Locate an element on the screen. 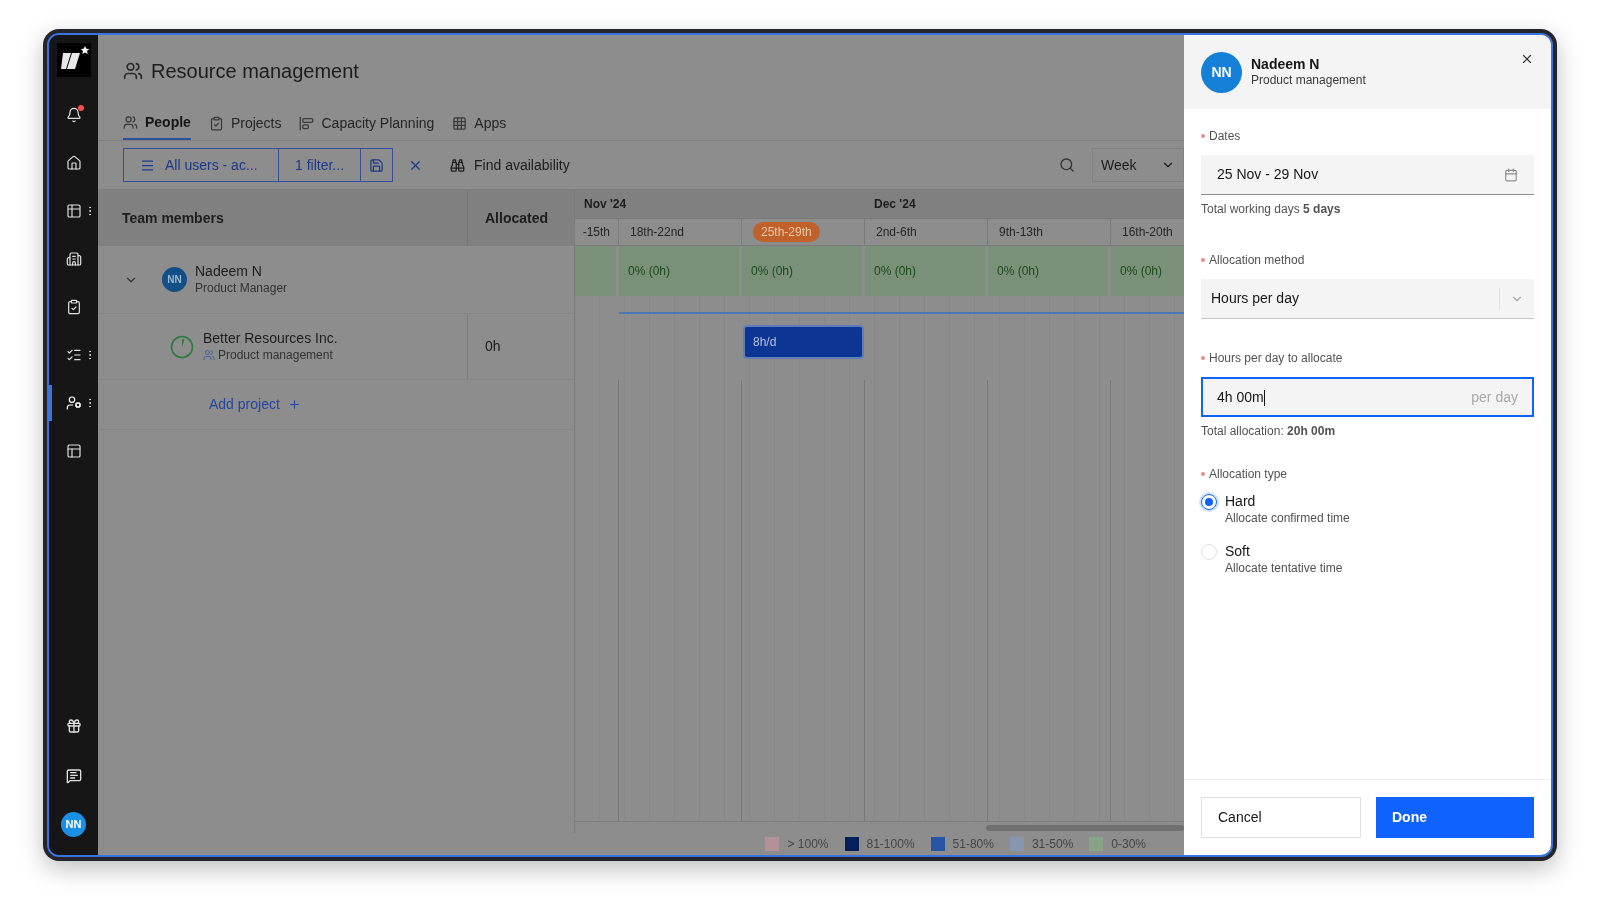 This screenshot has height=919, width=1600. user-name: Nadeem N is located at coordinates (1286, 64).